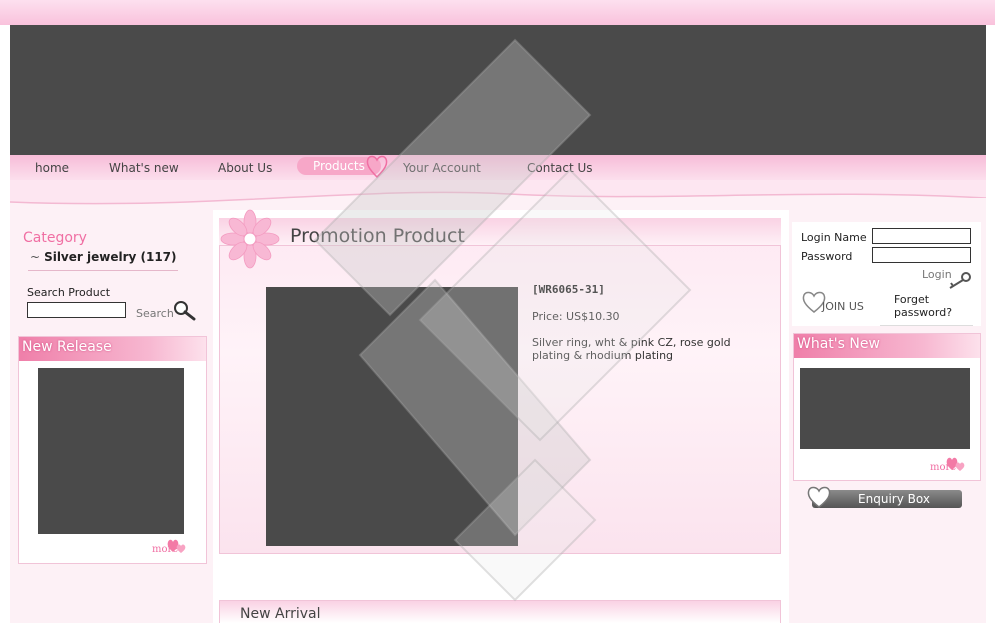  What do you see at coordinates (155, 313) in the screenshot?
I see `search-button: Search` at bounding box center [155, 313].